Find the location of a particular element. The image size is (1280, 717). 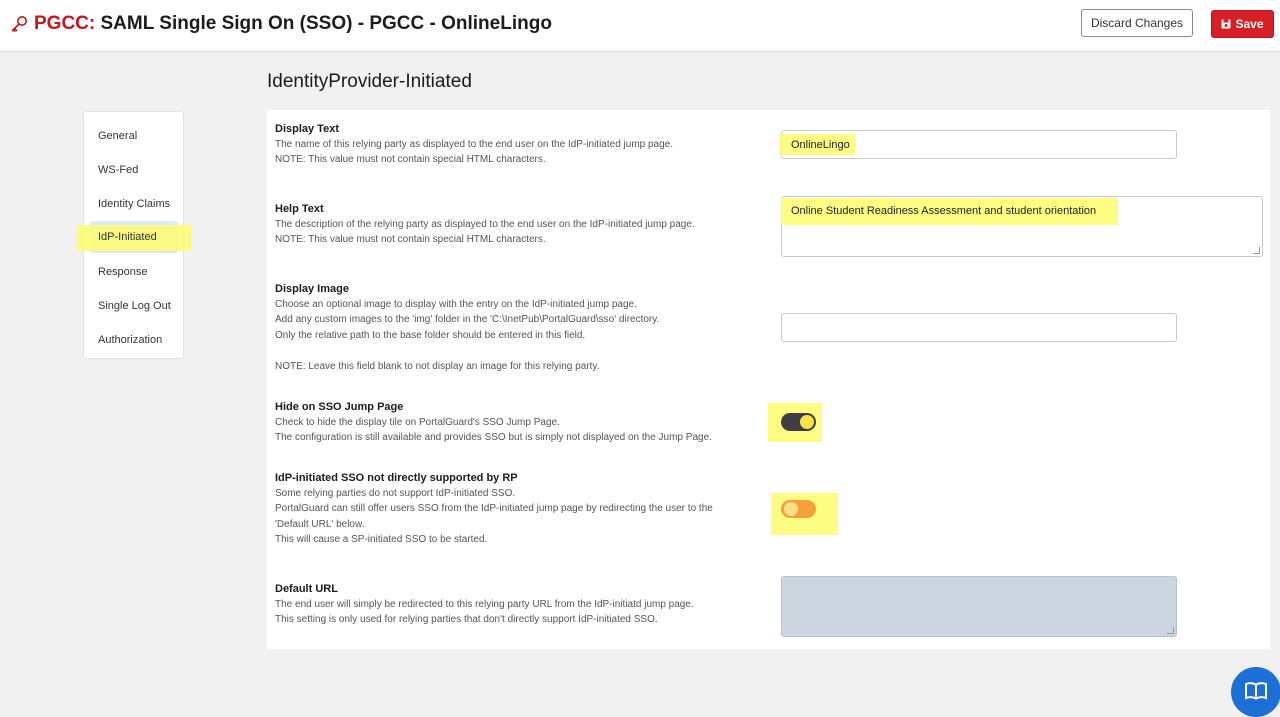

discard-changes-button: Discard Changes is located at coordinates (1137, 23).